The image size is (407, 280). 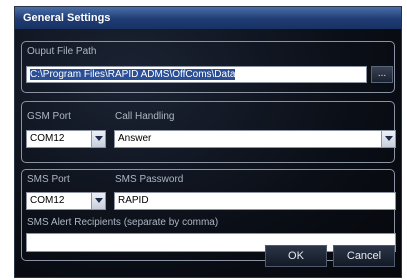 I want to click on sms-password-label: SMS Password, so click(x=149, y=179).